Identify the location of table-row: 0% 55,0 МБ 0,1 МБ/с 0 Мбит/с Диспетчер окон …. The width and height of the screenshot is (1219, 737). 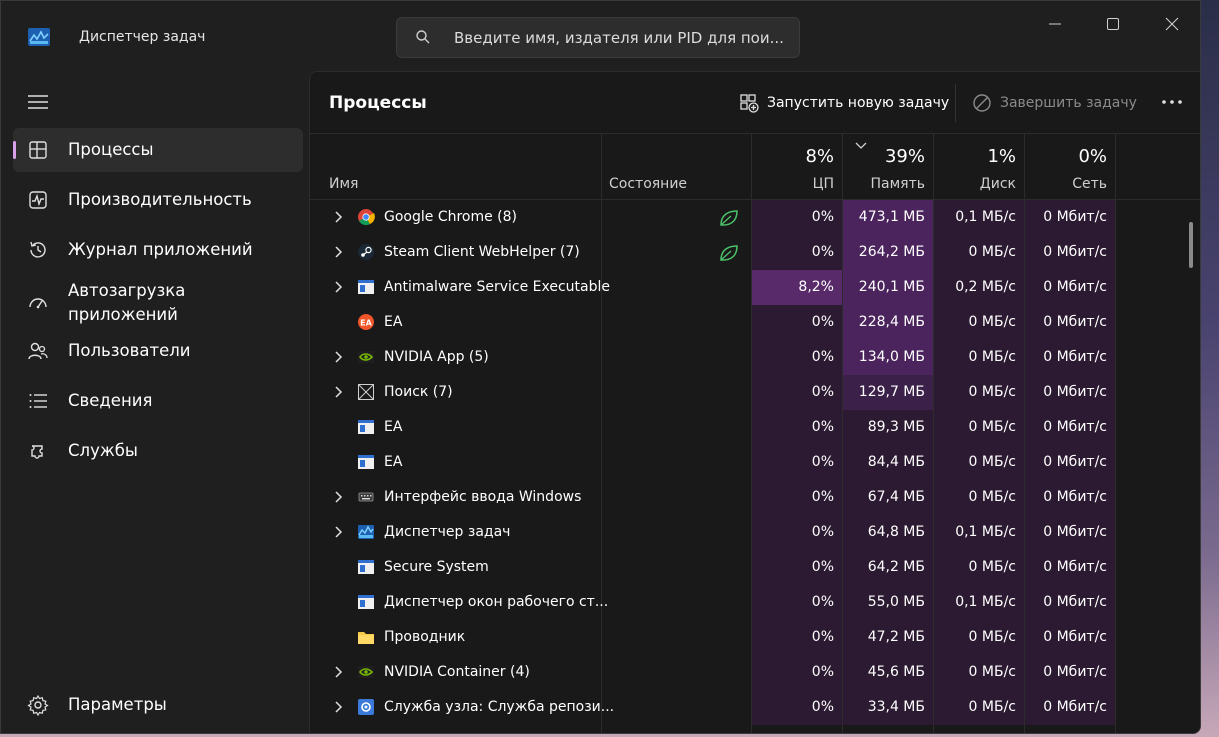
(755, 602).